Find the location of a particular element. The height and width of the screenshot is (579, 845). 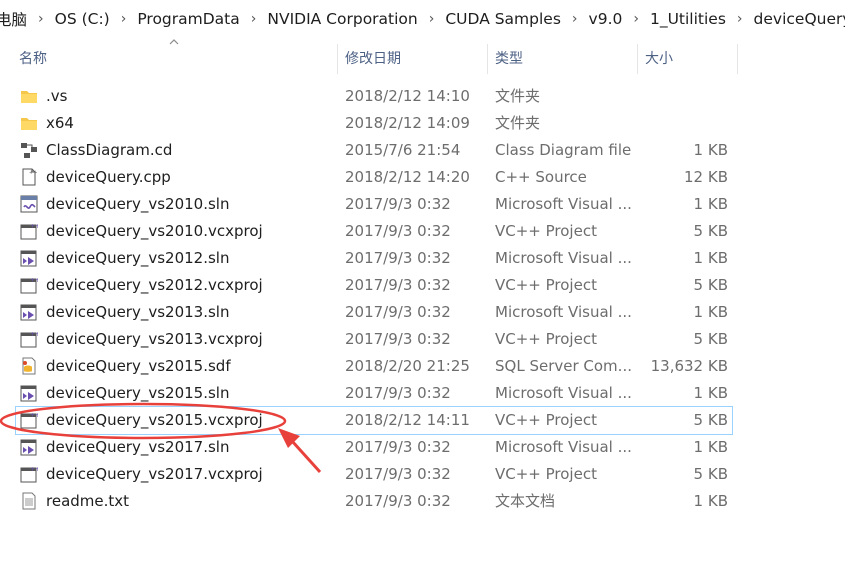

file-type: C++ Source is located at coordinates (541, 177).